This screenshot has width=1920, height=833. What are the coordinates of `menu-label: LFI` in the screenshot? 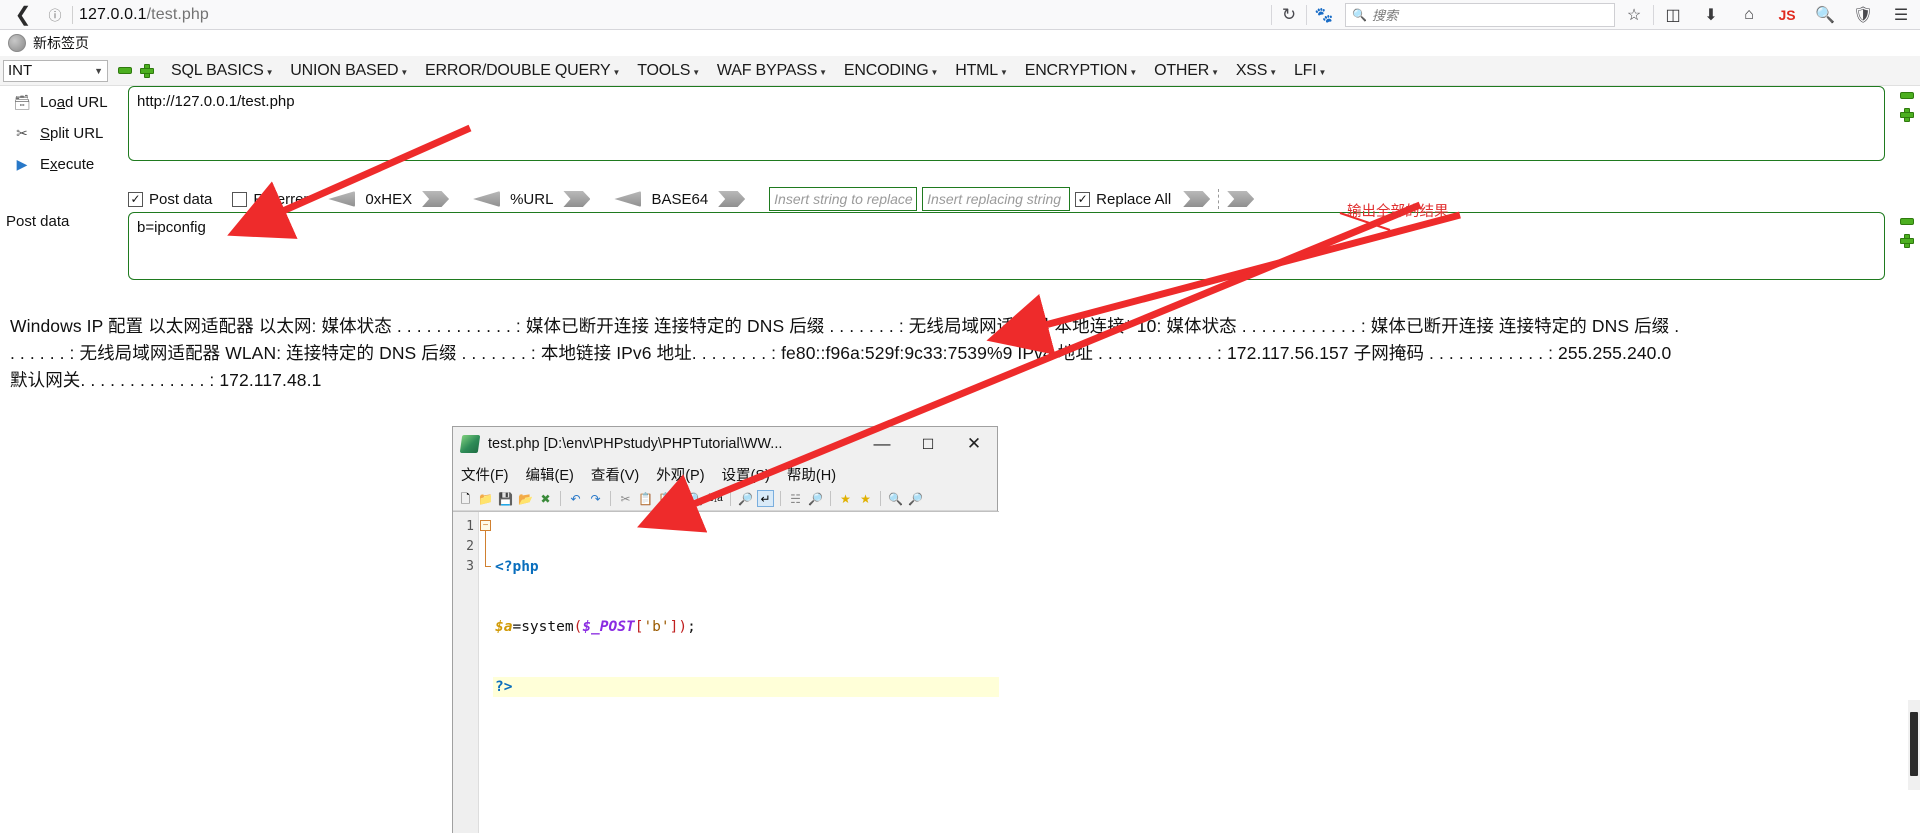 It's located at (1305, 70).